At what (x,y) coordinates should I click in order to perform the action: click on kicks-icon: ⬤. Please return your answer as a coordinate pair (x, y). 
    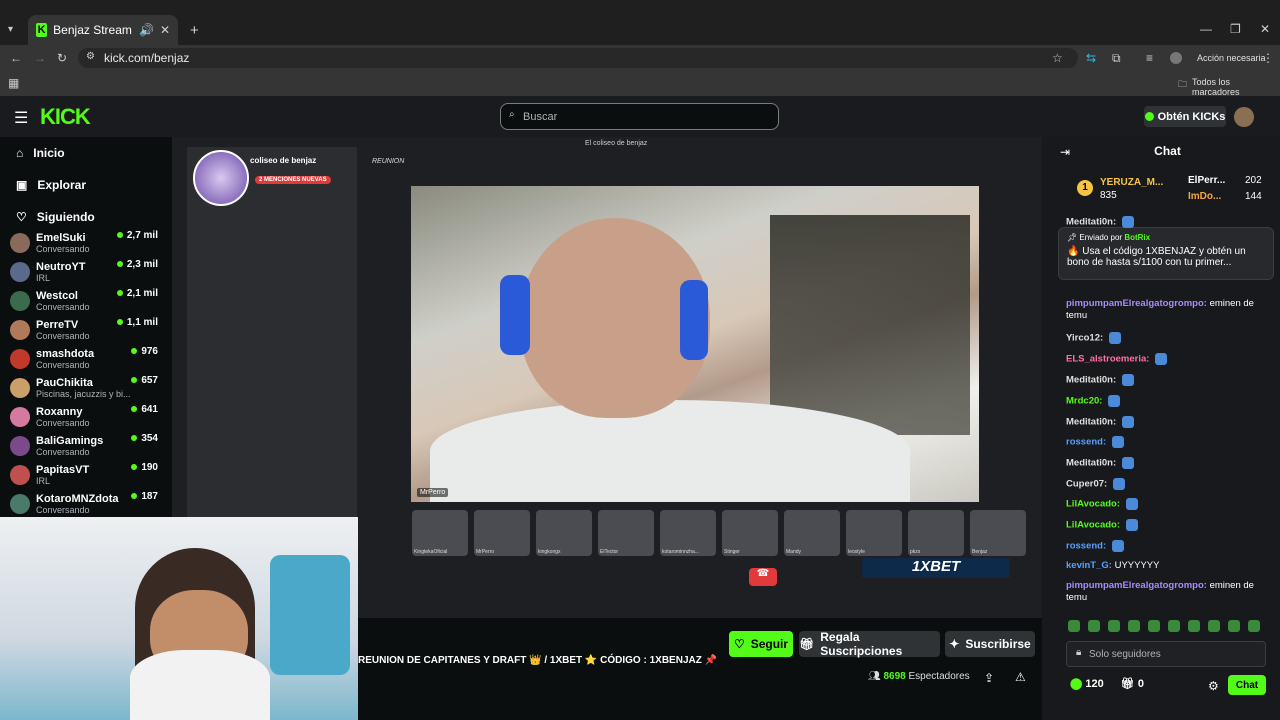
    Looking at the image, I should click on (1078, 684).